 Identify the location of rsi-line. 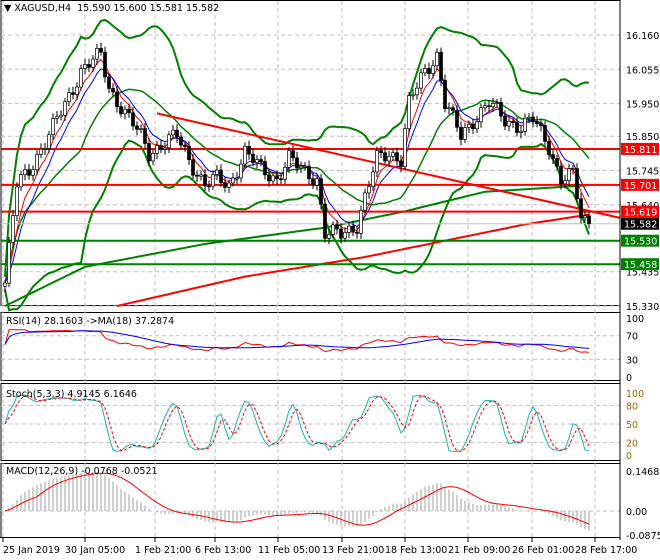
(297, 341).